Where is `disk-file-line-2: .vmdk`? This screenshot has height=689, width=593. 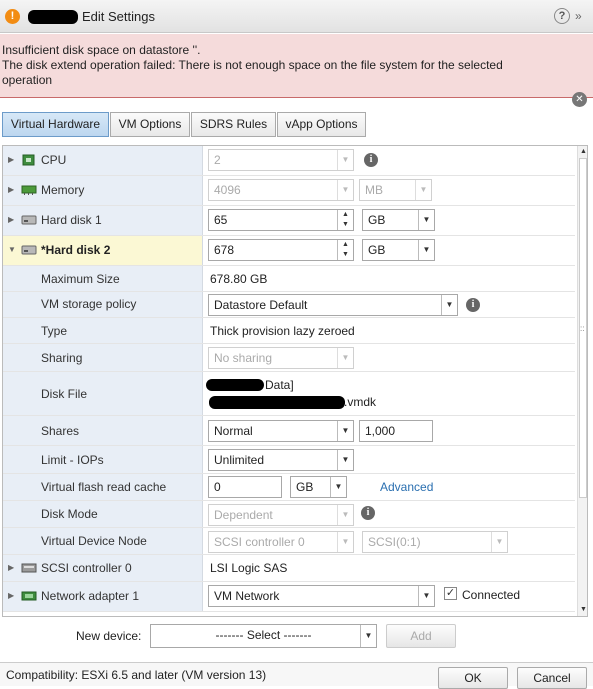 disk-file-line-2: .vmdk is located at coordinates (360, 402).